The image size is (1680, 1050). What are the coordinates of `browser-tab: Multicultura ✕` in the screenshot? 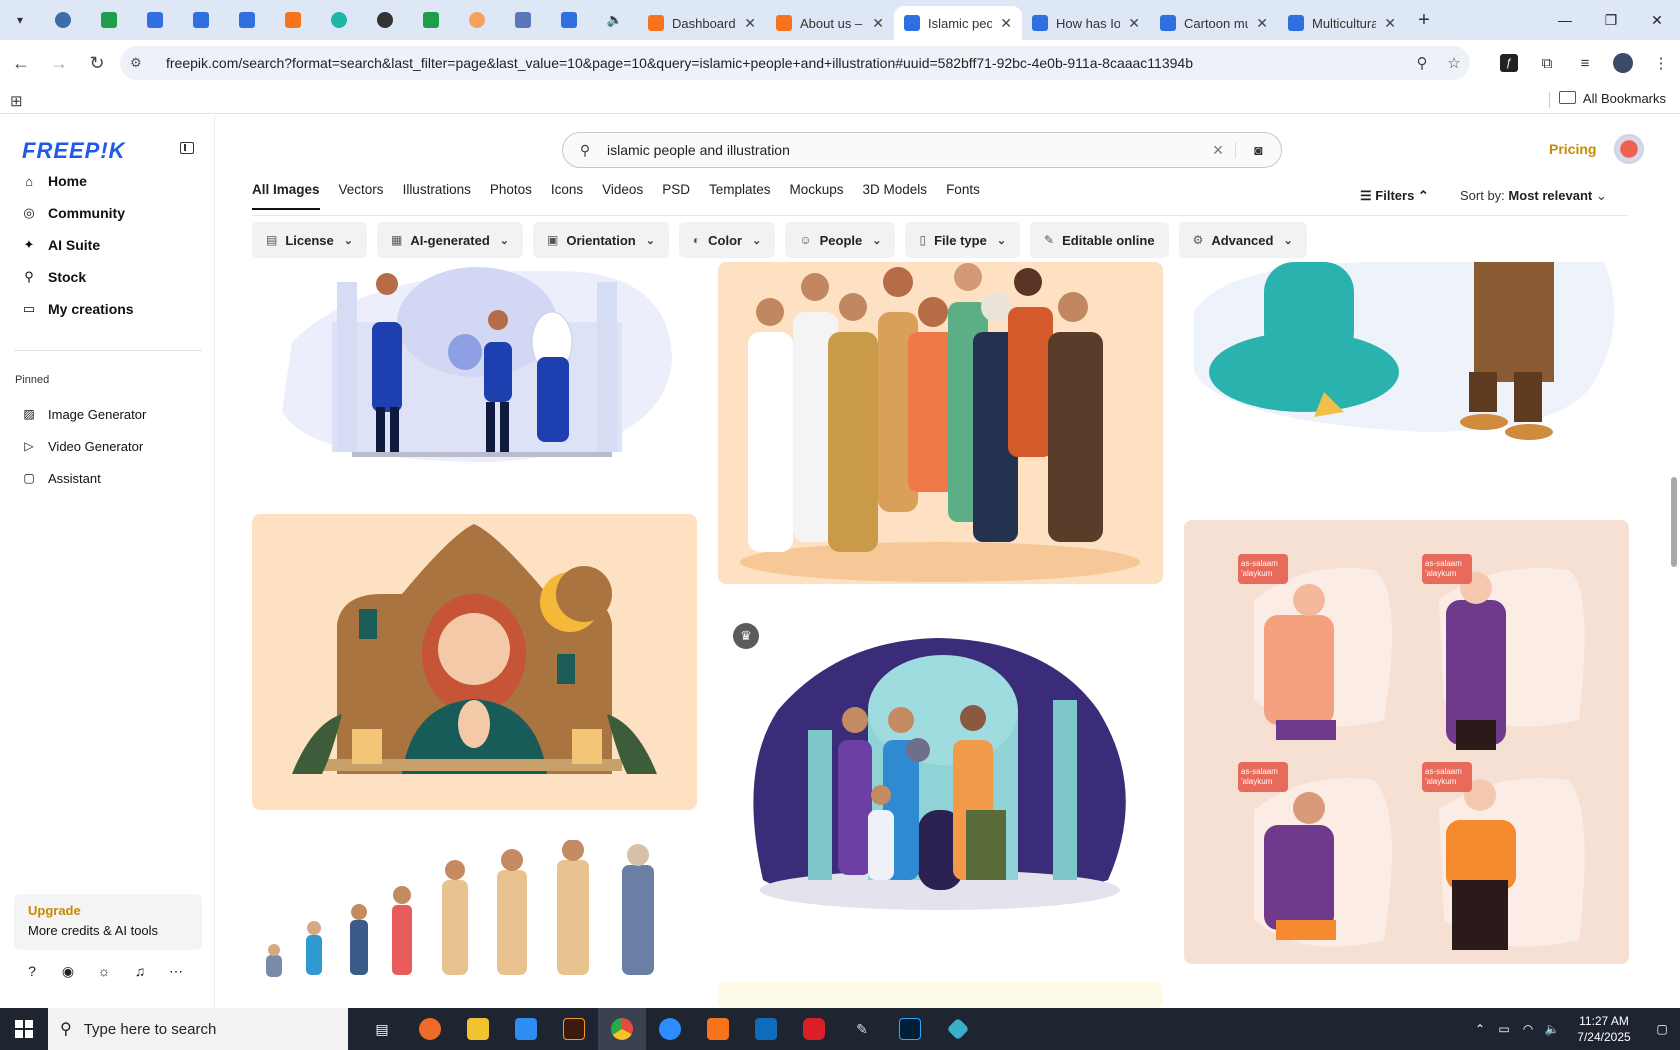 It's located at (1342, 23).